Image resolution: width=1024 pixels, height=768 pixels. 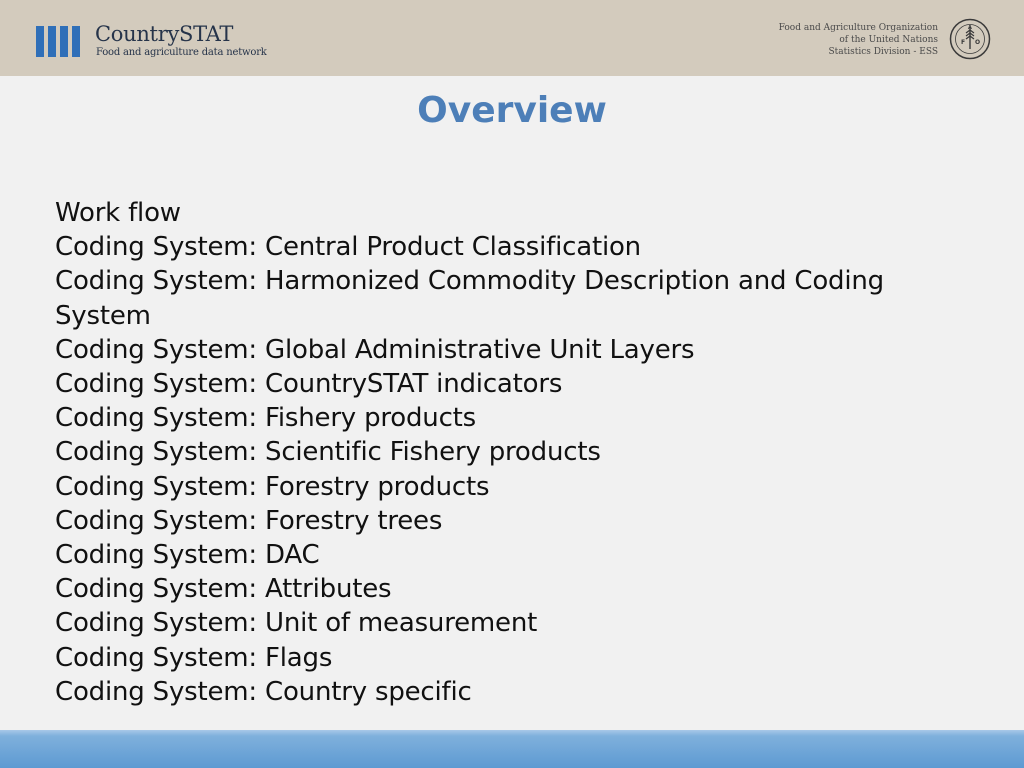 I want to click on list-item: Coding System: Flags, so click(x=194, y=657).